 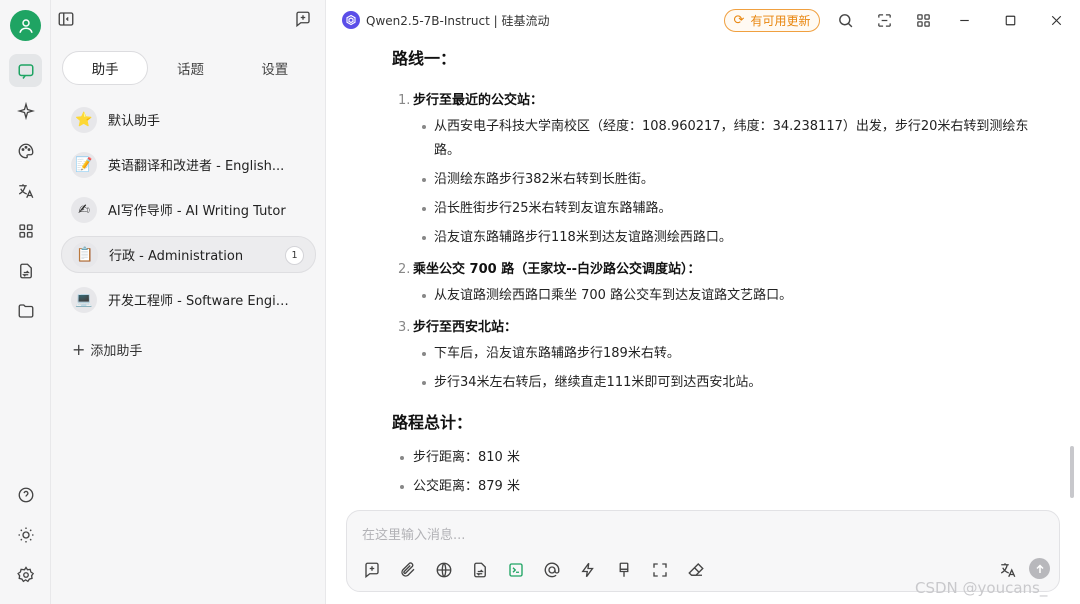 I want to click on maximize-icon, so click(x=1010, y=20).